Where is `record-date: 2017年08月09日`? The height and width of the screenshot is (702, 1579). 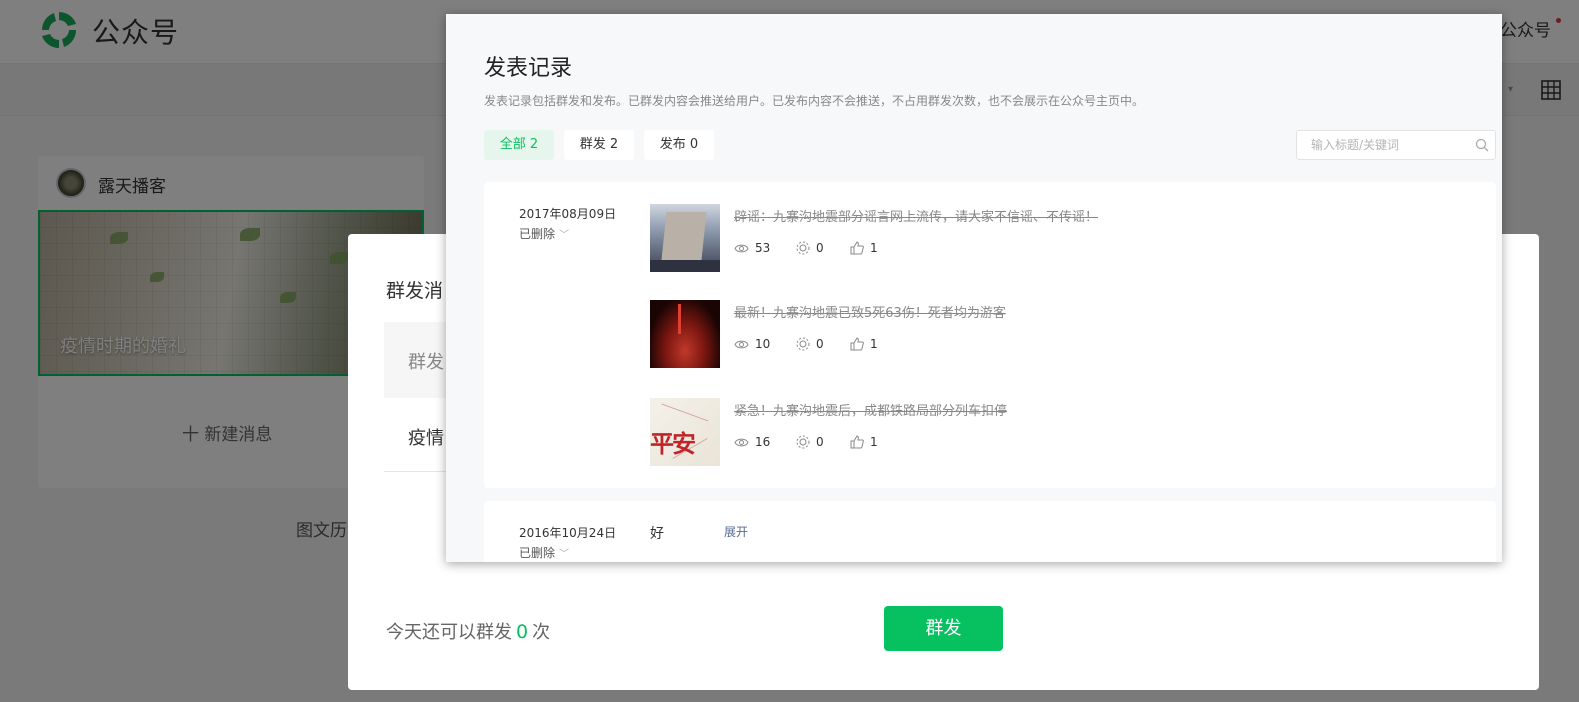 record-date: 2017年08月09日 is located at coordinates (568, 214).